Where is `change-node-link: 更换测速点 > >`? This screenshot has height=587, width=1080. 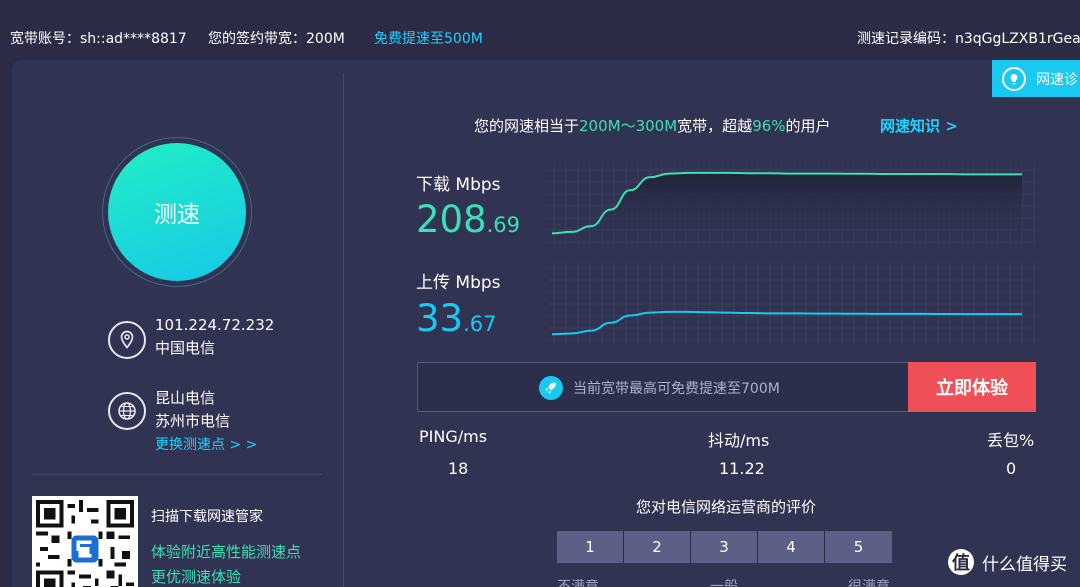
change-node-link: 更换测速点 > > is located at coordinates (206, 445).